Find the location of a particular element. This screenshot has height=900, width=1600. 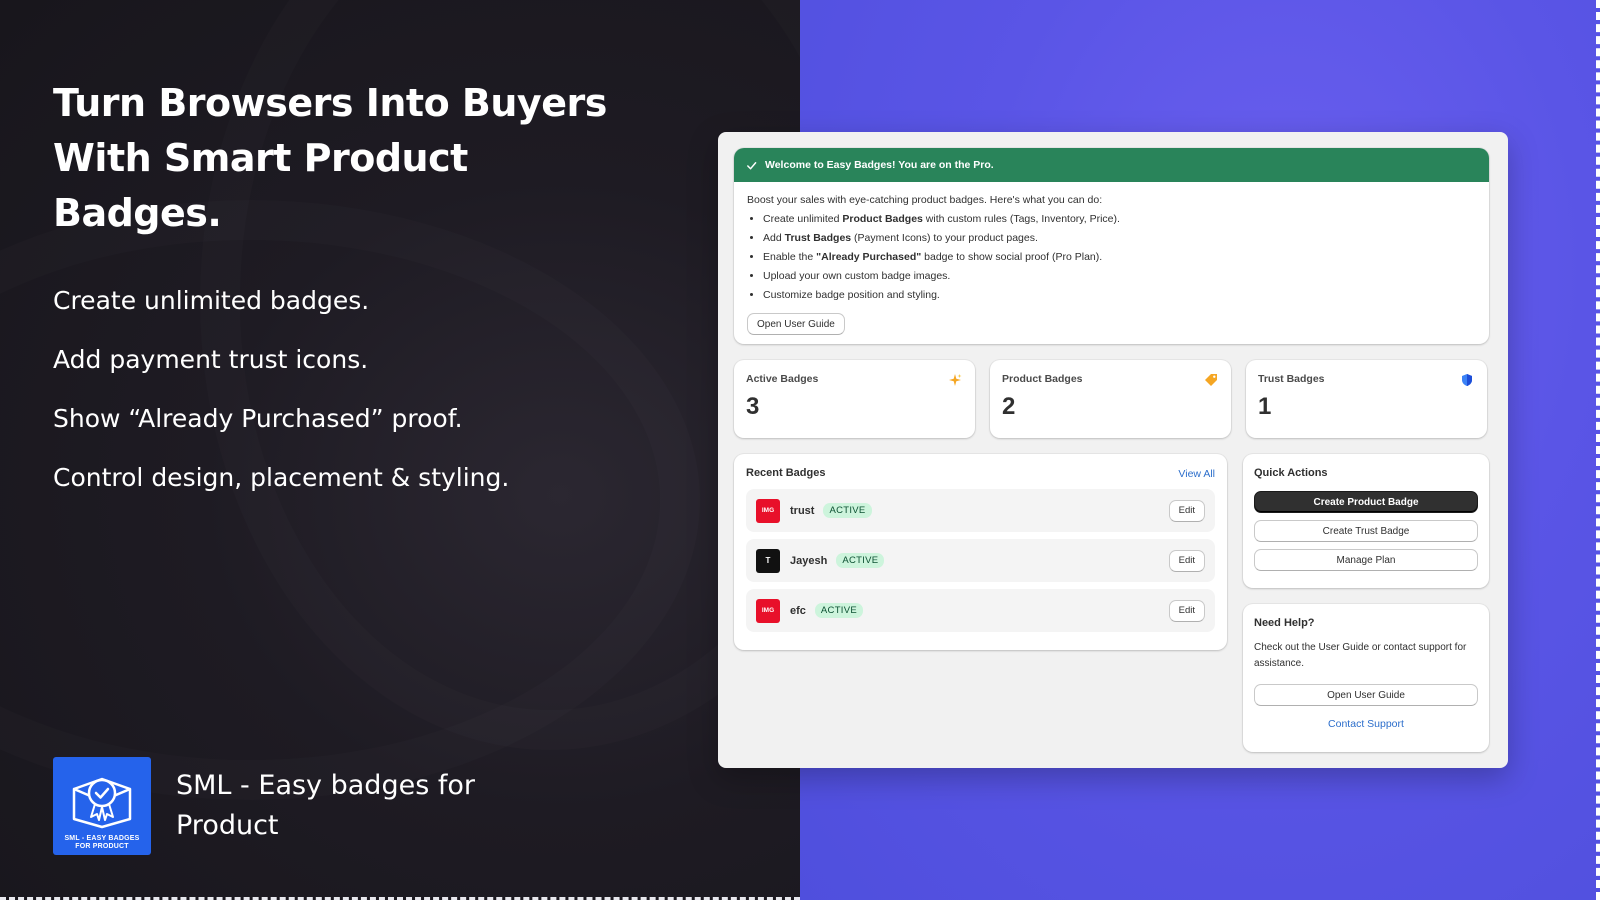

recent-badges-title: Recent Badges is located at coordinates (786, 473).